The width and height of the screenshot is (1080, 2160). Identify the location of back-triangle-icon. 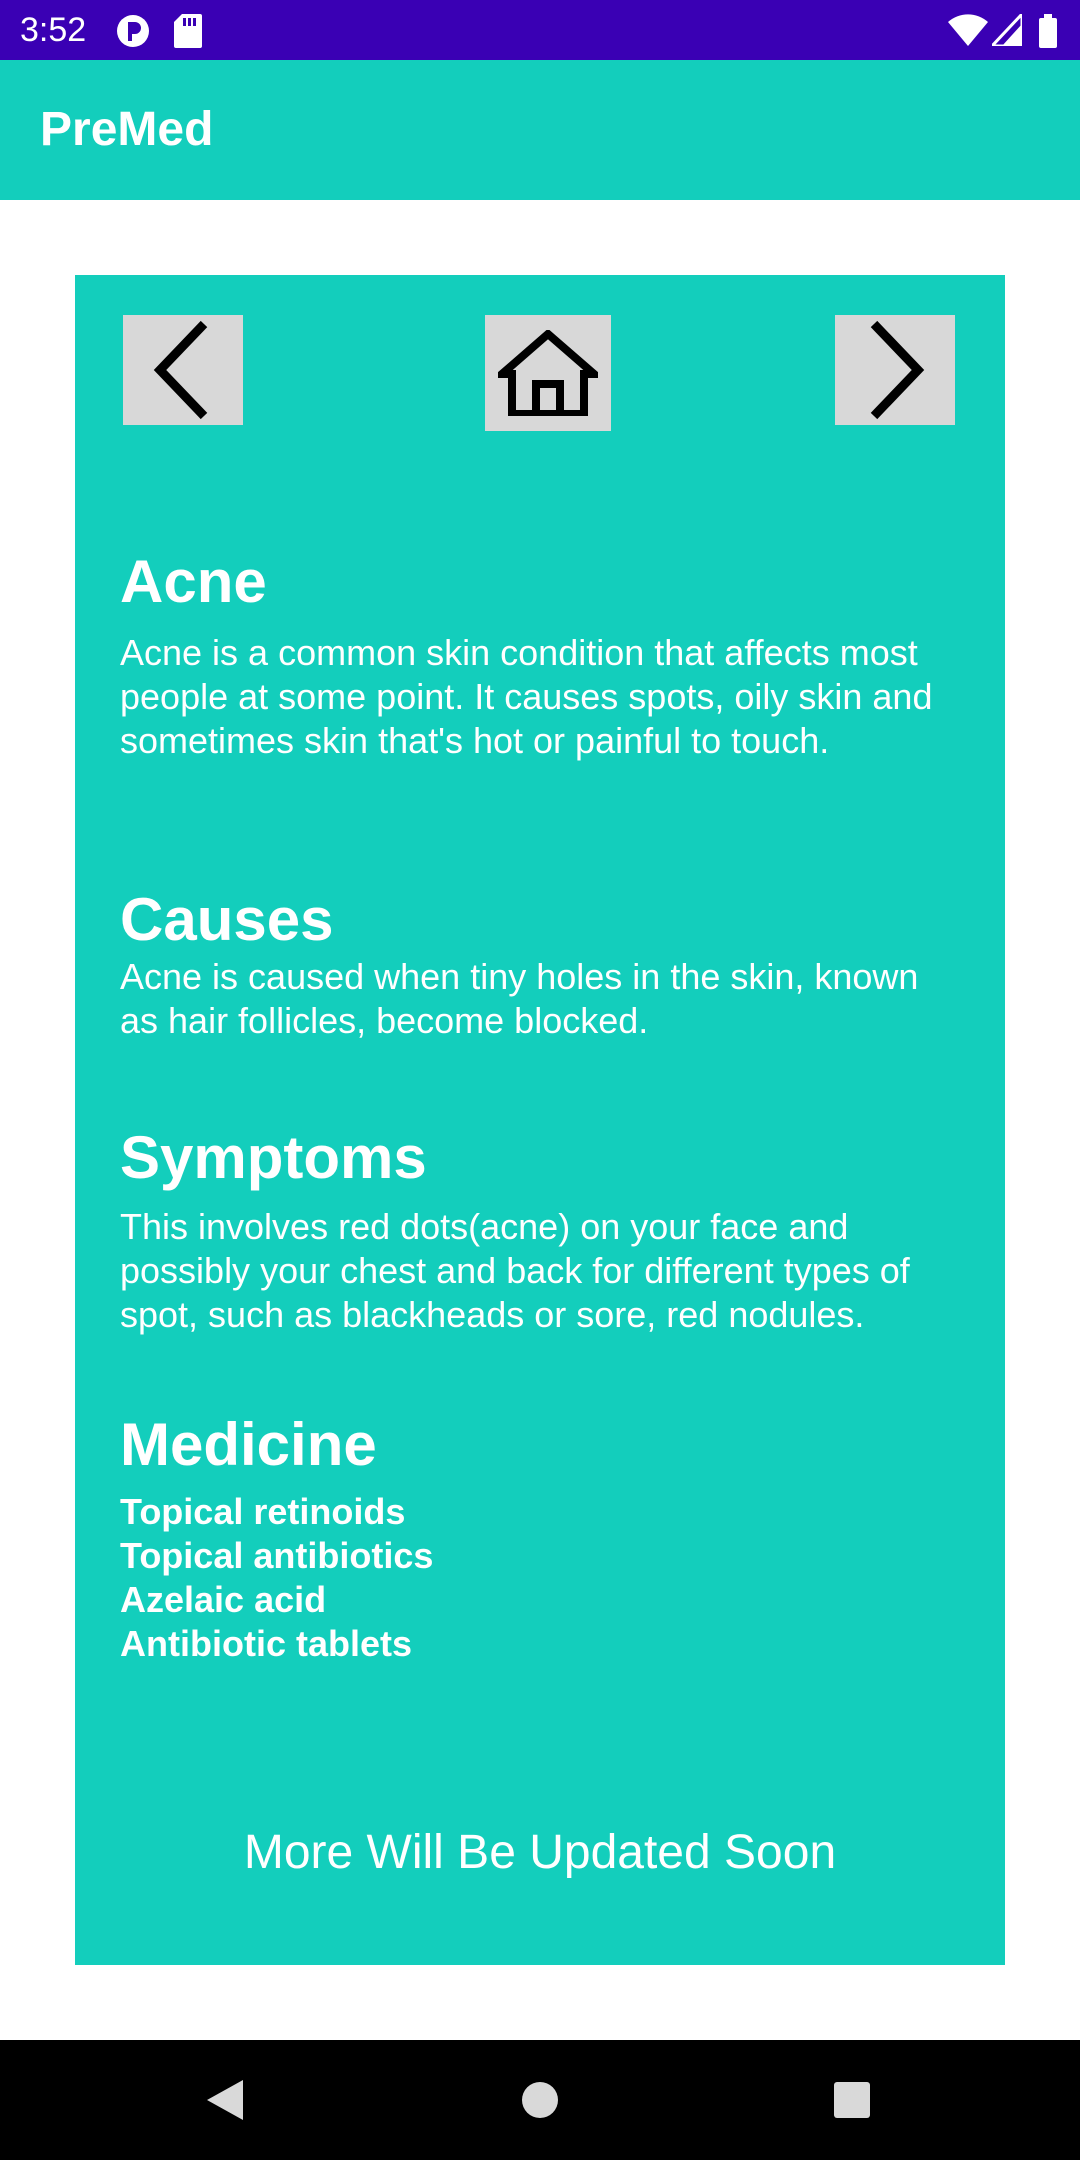
(225, 2100).